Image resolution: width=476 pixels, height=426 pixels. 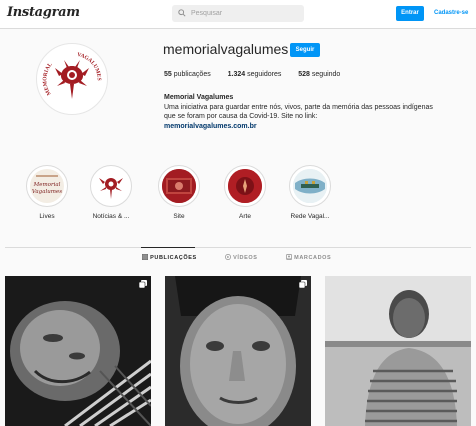 What do you see at coordinates (326, 74) in the screenshot?
I see `following-label: seguindo` at bounding box center [326, 74].